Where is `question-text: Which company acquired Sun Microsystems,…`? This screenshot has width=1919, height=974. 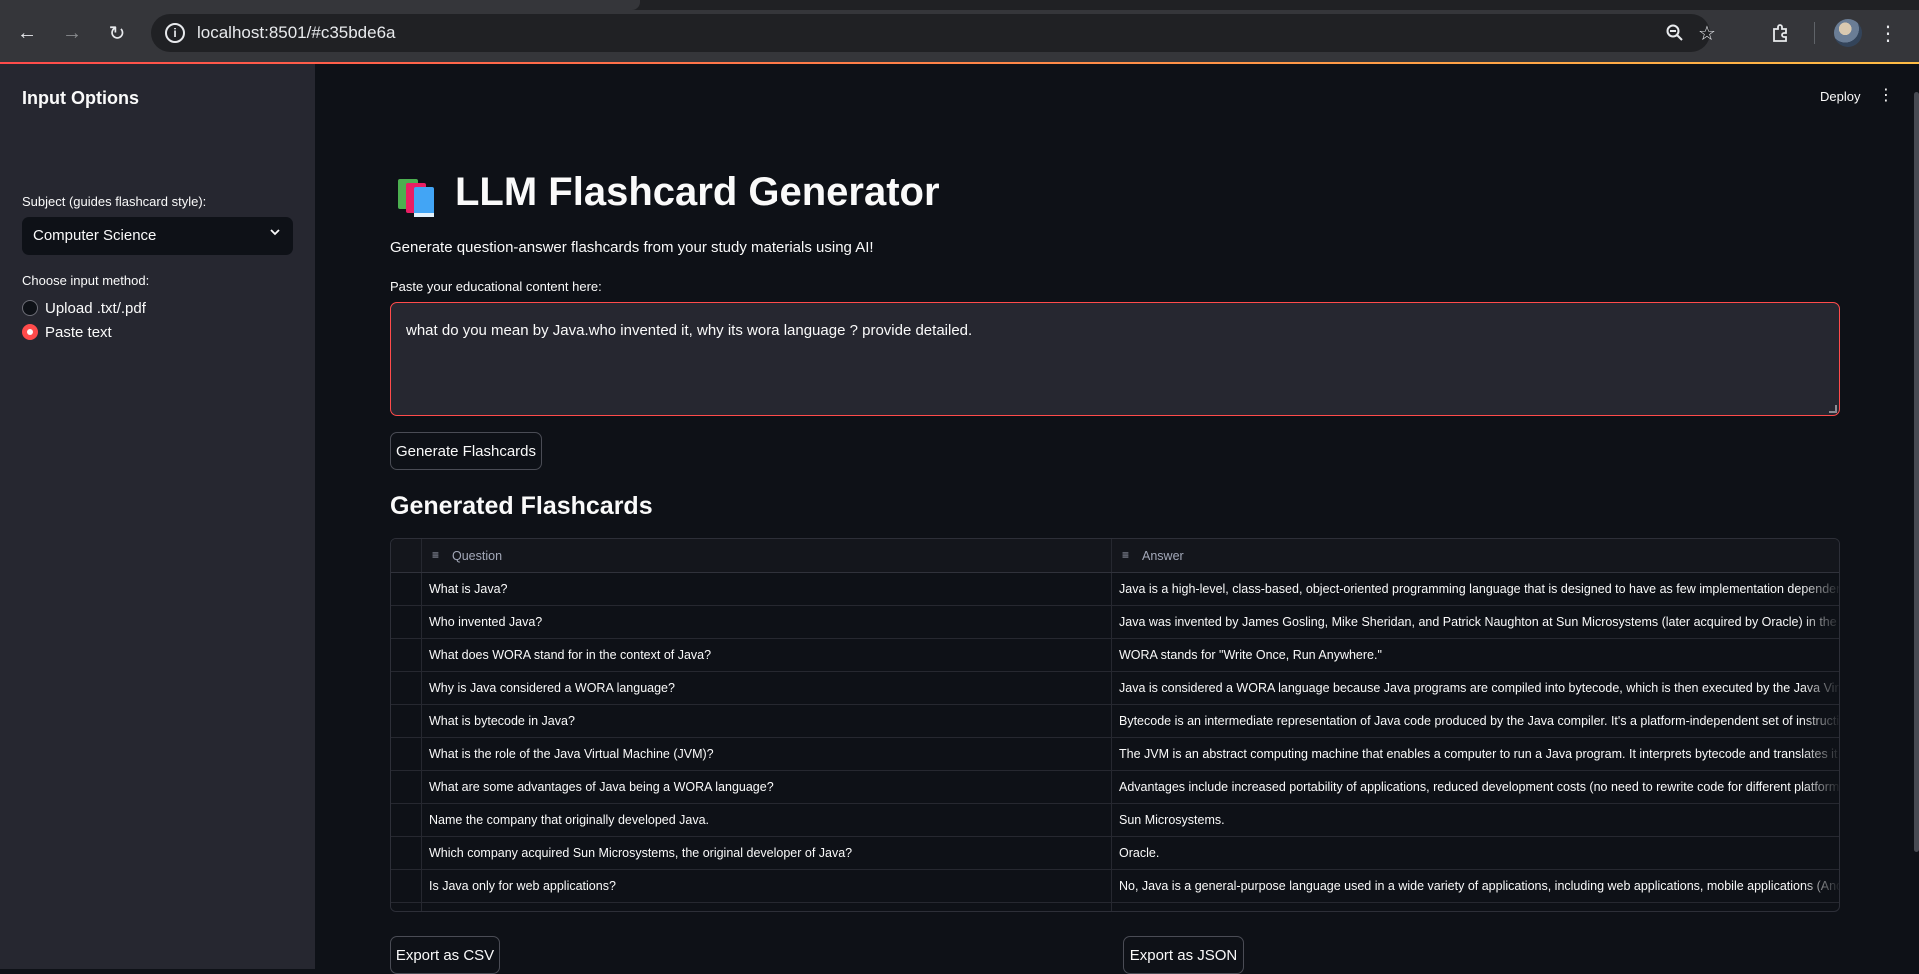 question-text: Which company acquired Sun Microsystems,… is located at coordinates (641, 853).